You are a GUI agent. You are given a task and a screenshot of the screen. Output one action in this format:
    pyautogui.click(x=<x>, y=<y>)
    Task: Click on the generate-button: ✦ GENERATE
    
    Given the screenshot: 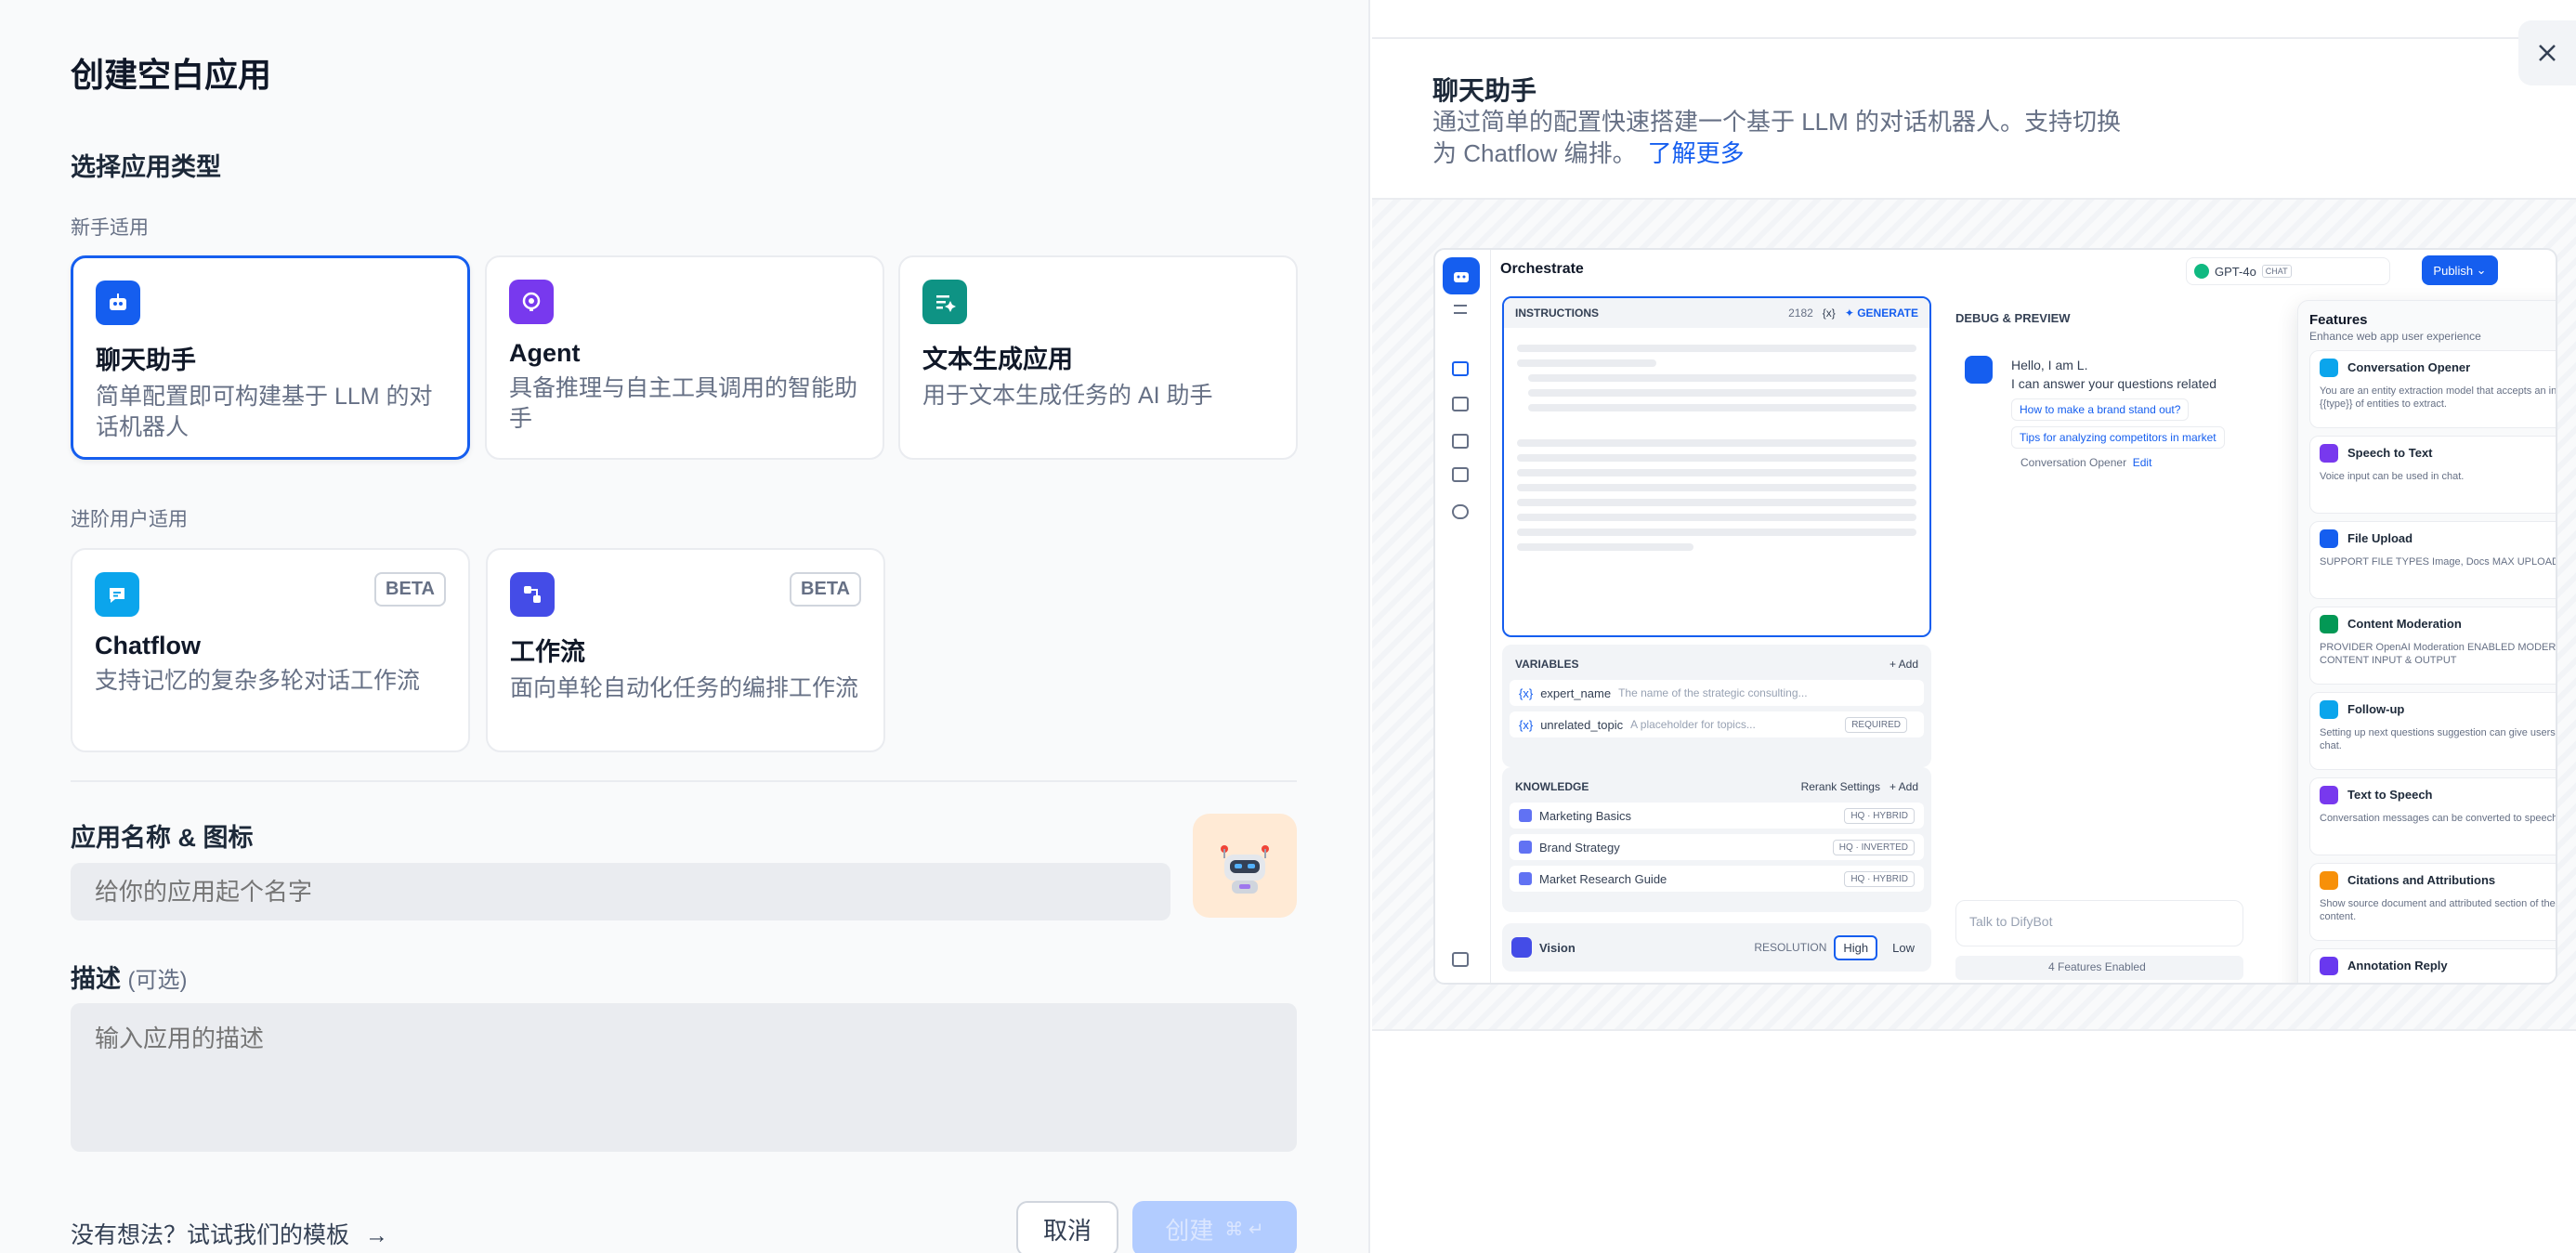 What is the action you would take?
    pyautogui.click(x=1881, y=313)
    